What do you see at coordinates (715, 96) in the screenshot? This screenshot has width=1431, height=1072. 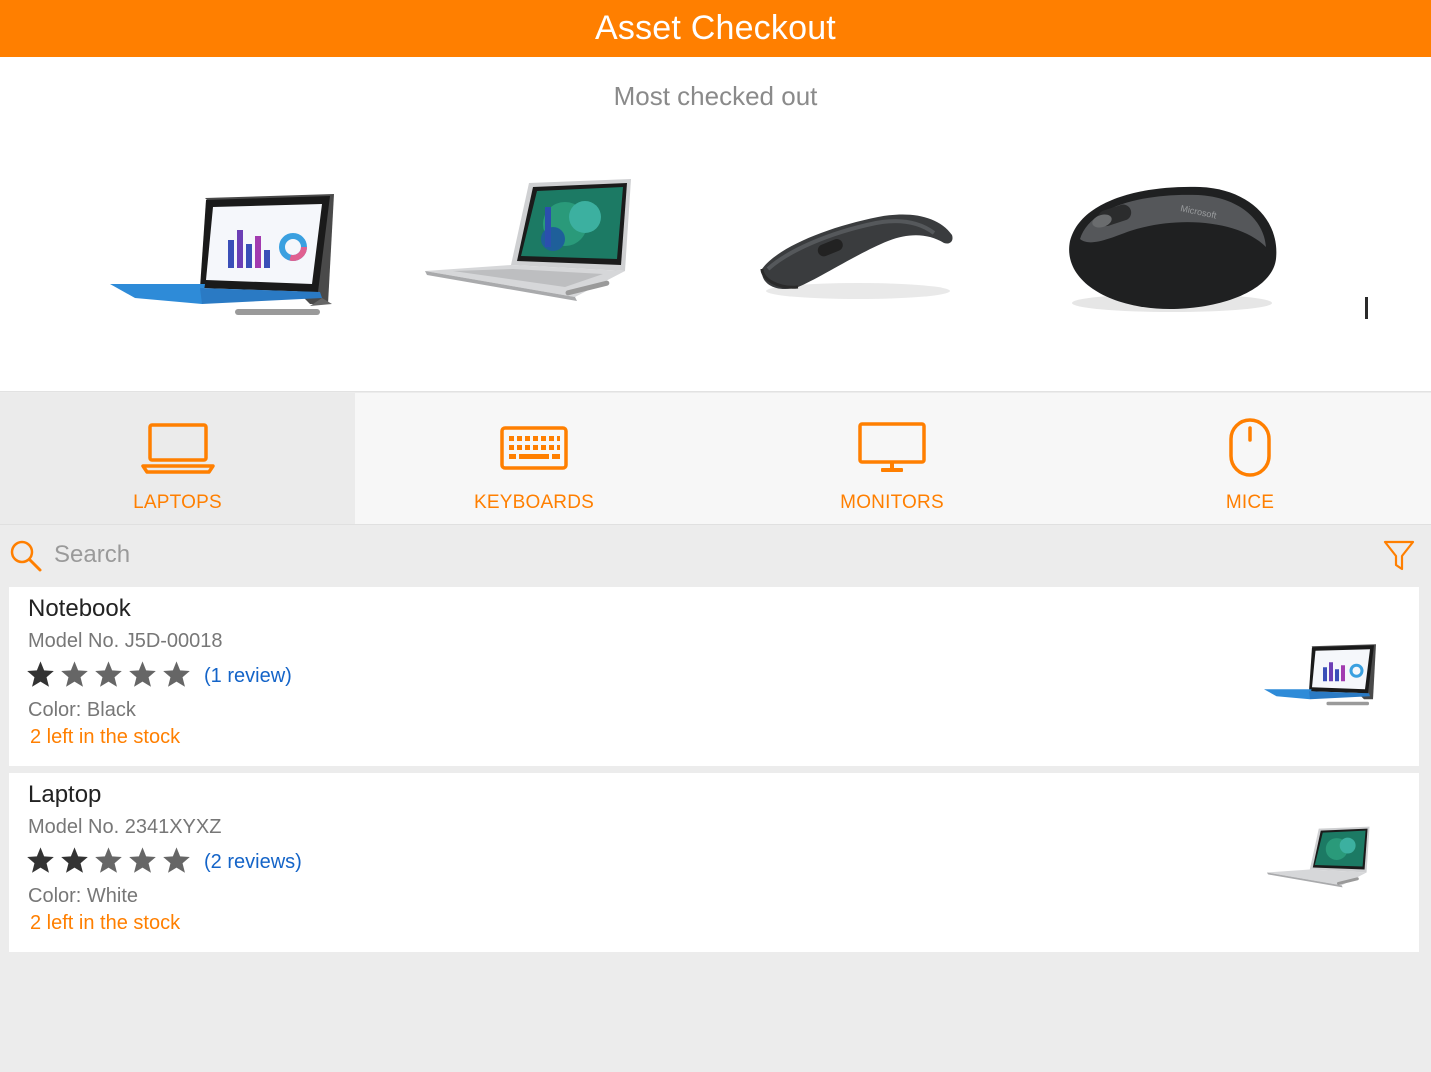 I see `section-title: Most checked out` at bounding box center [715, 96].